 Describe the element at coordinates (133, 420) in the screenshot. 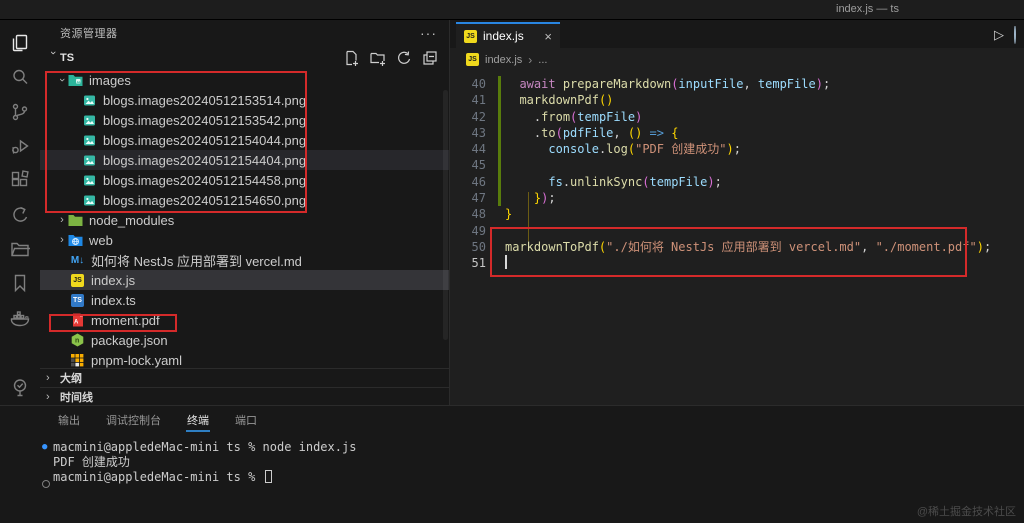

I see `panel-tab-调试控制台: 调试控制台` at that location.